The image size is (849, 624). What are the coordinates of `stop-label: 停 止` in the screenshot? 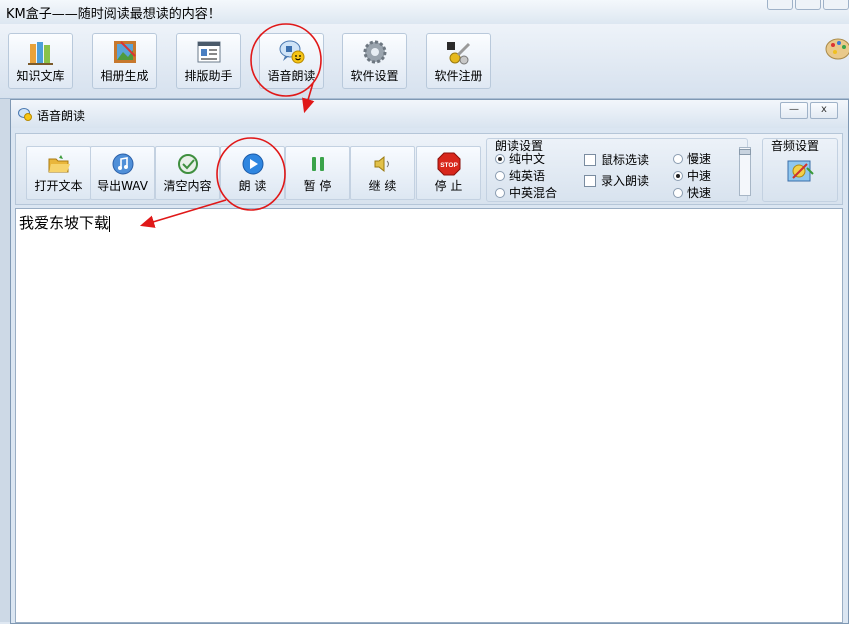 It's located at (448, 186).